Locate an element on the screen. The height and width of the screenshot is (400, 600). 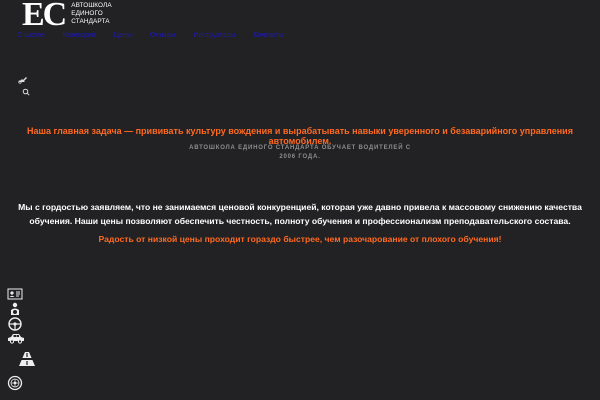
nav-item-categories: Категории is located at coordinates (79, 35).